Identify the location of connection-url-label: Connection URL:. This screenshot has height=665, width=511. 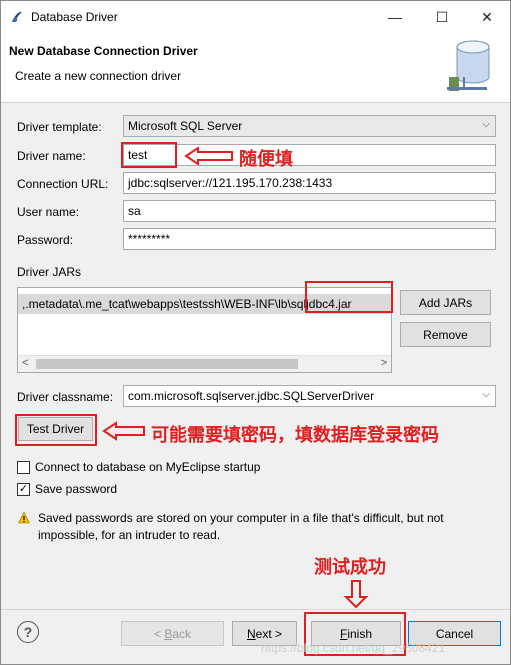
(63, 184).